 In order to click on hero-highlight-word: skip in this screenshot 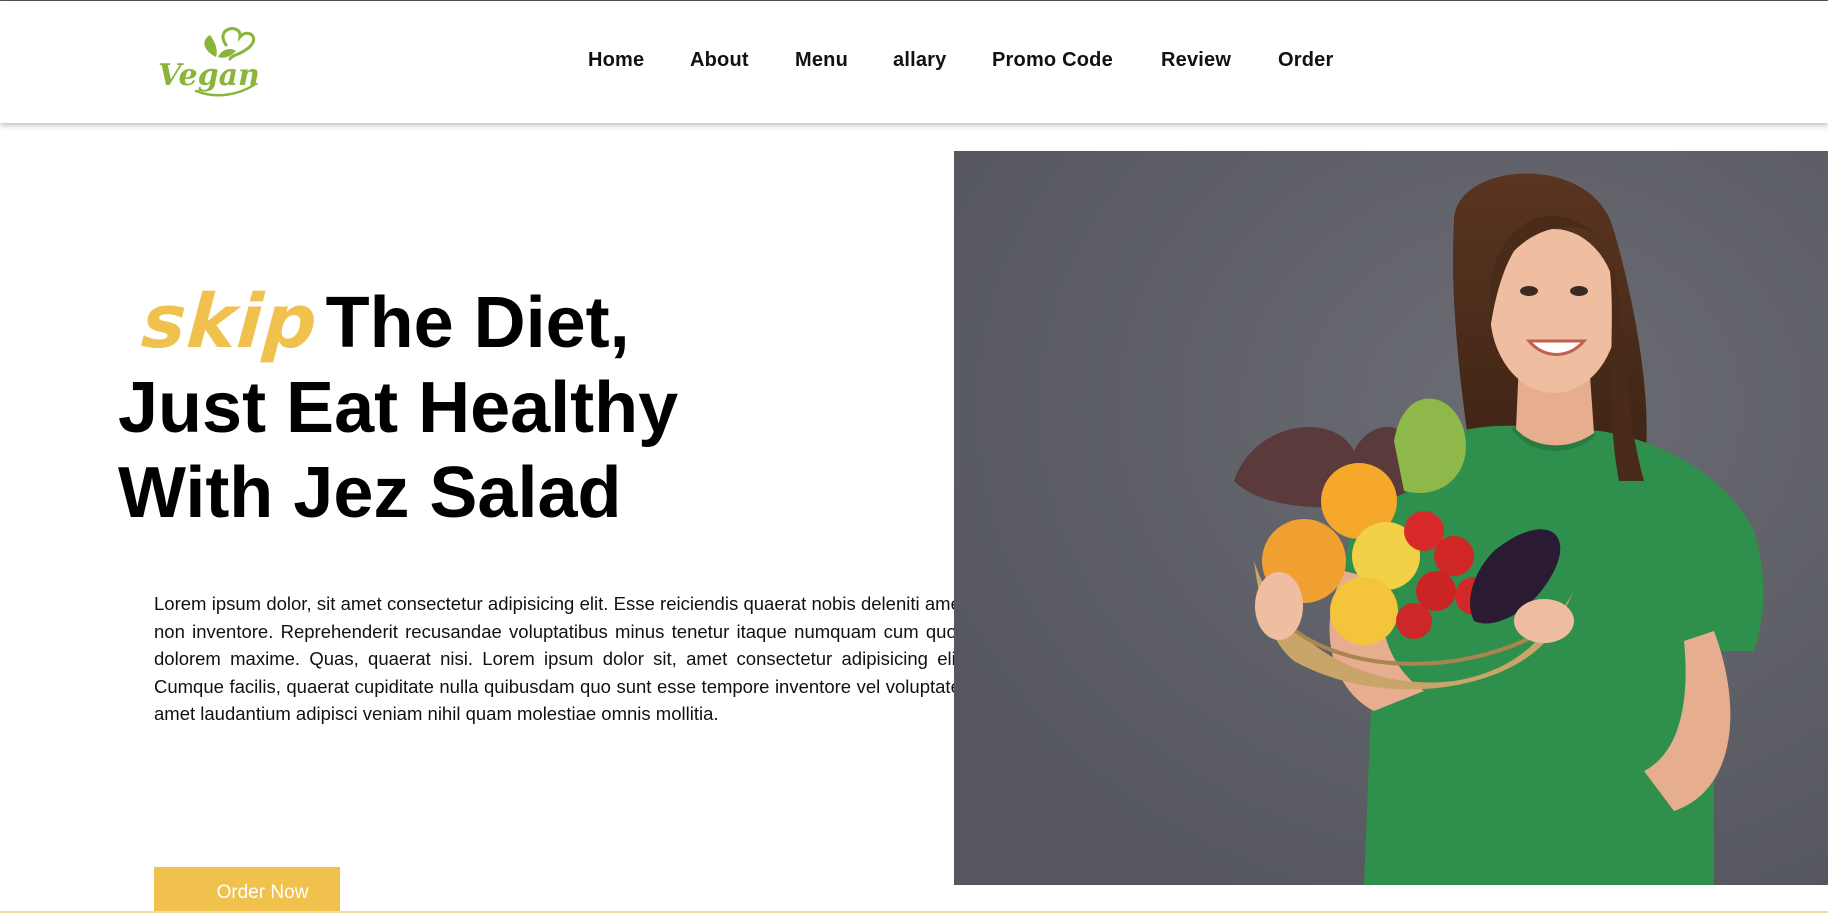, I will do `click(230, 322)`.